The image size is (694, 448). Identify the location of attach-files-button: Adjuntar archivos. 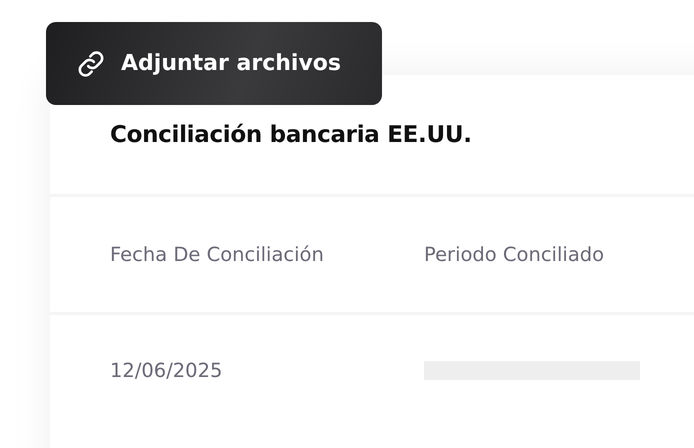
(214, 63).